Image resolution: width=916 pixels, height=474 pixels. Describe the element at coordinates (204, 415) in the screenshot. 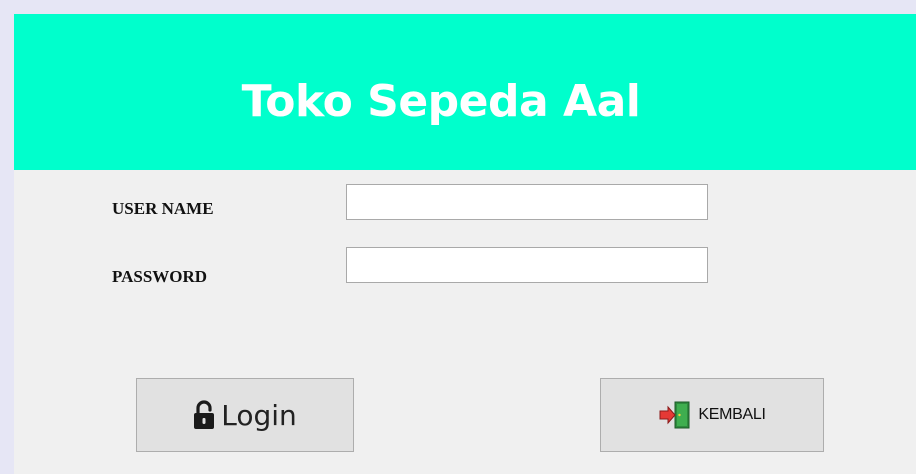

I see `lock-icon` at that location.